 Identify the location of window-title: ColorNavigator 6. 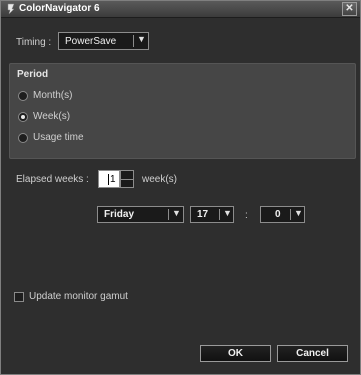
(59, 8).